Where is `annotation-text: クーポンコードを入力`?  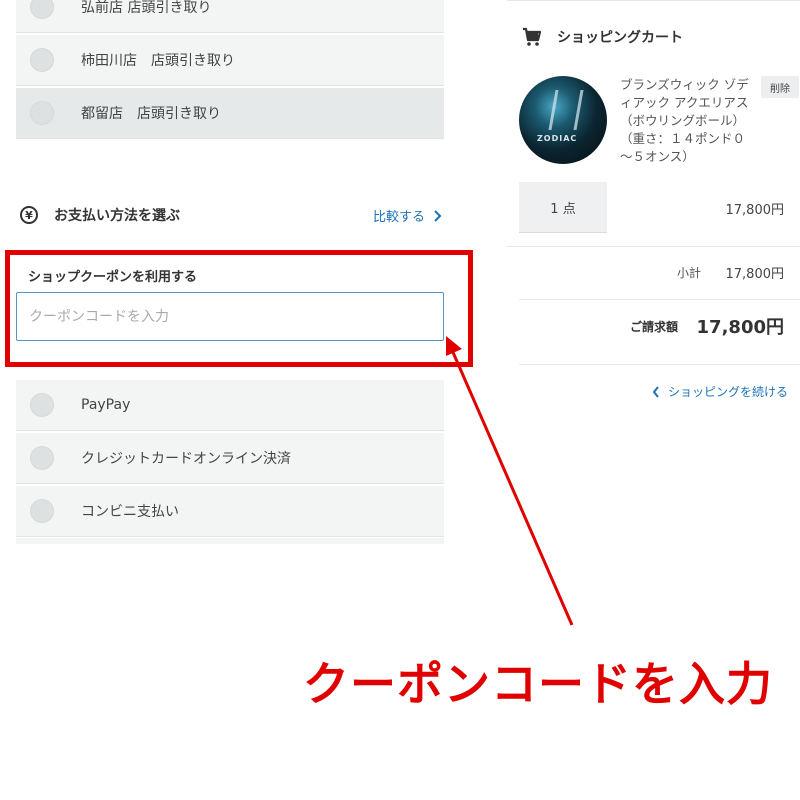
annotation-text: クーポンコードを入力 is located at coordinates (538, 684).